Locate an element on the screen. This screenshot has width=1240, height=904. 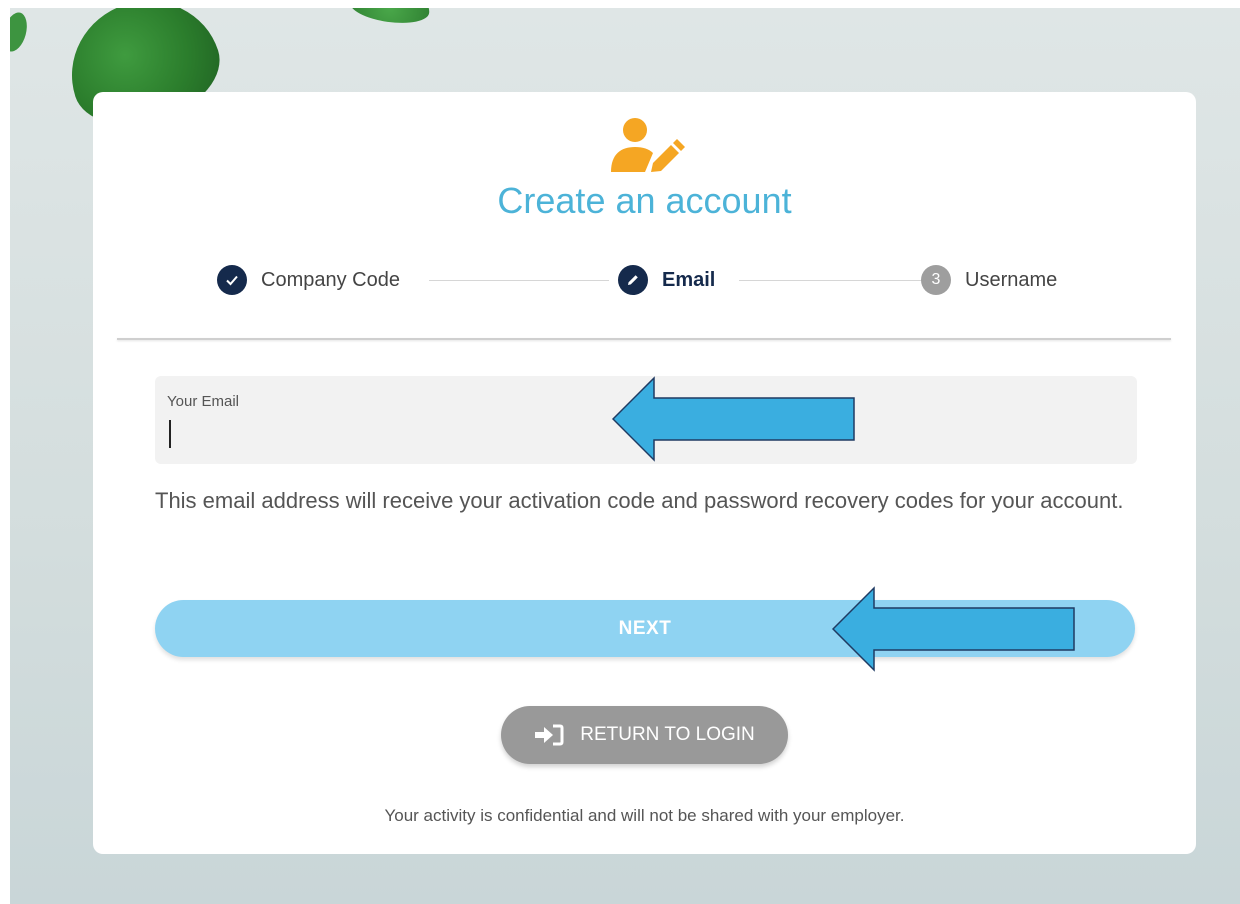
user-edit-icon is located at coordinates (648, 145).